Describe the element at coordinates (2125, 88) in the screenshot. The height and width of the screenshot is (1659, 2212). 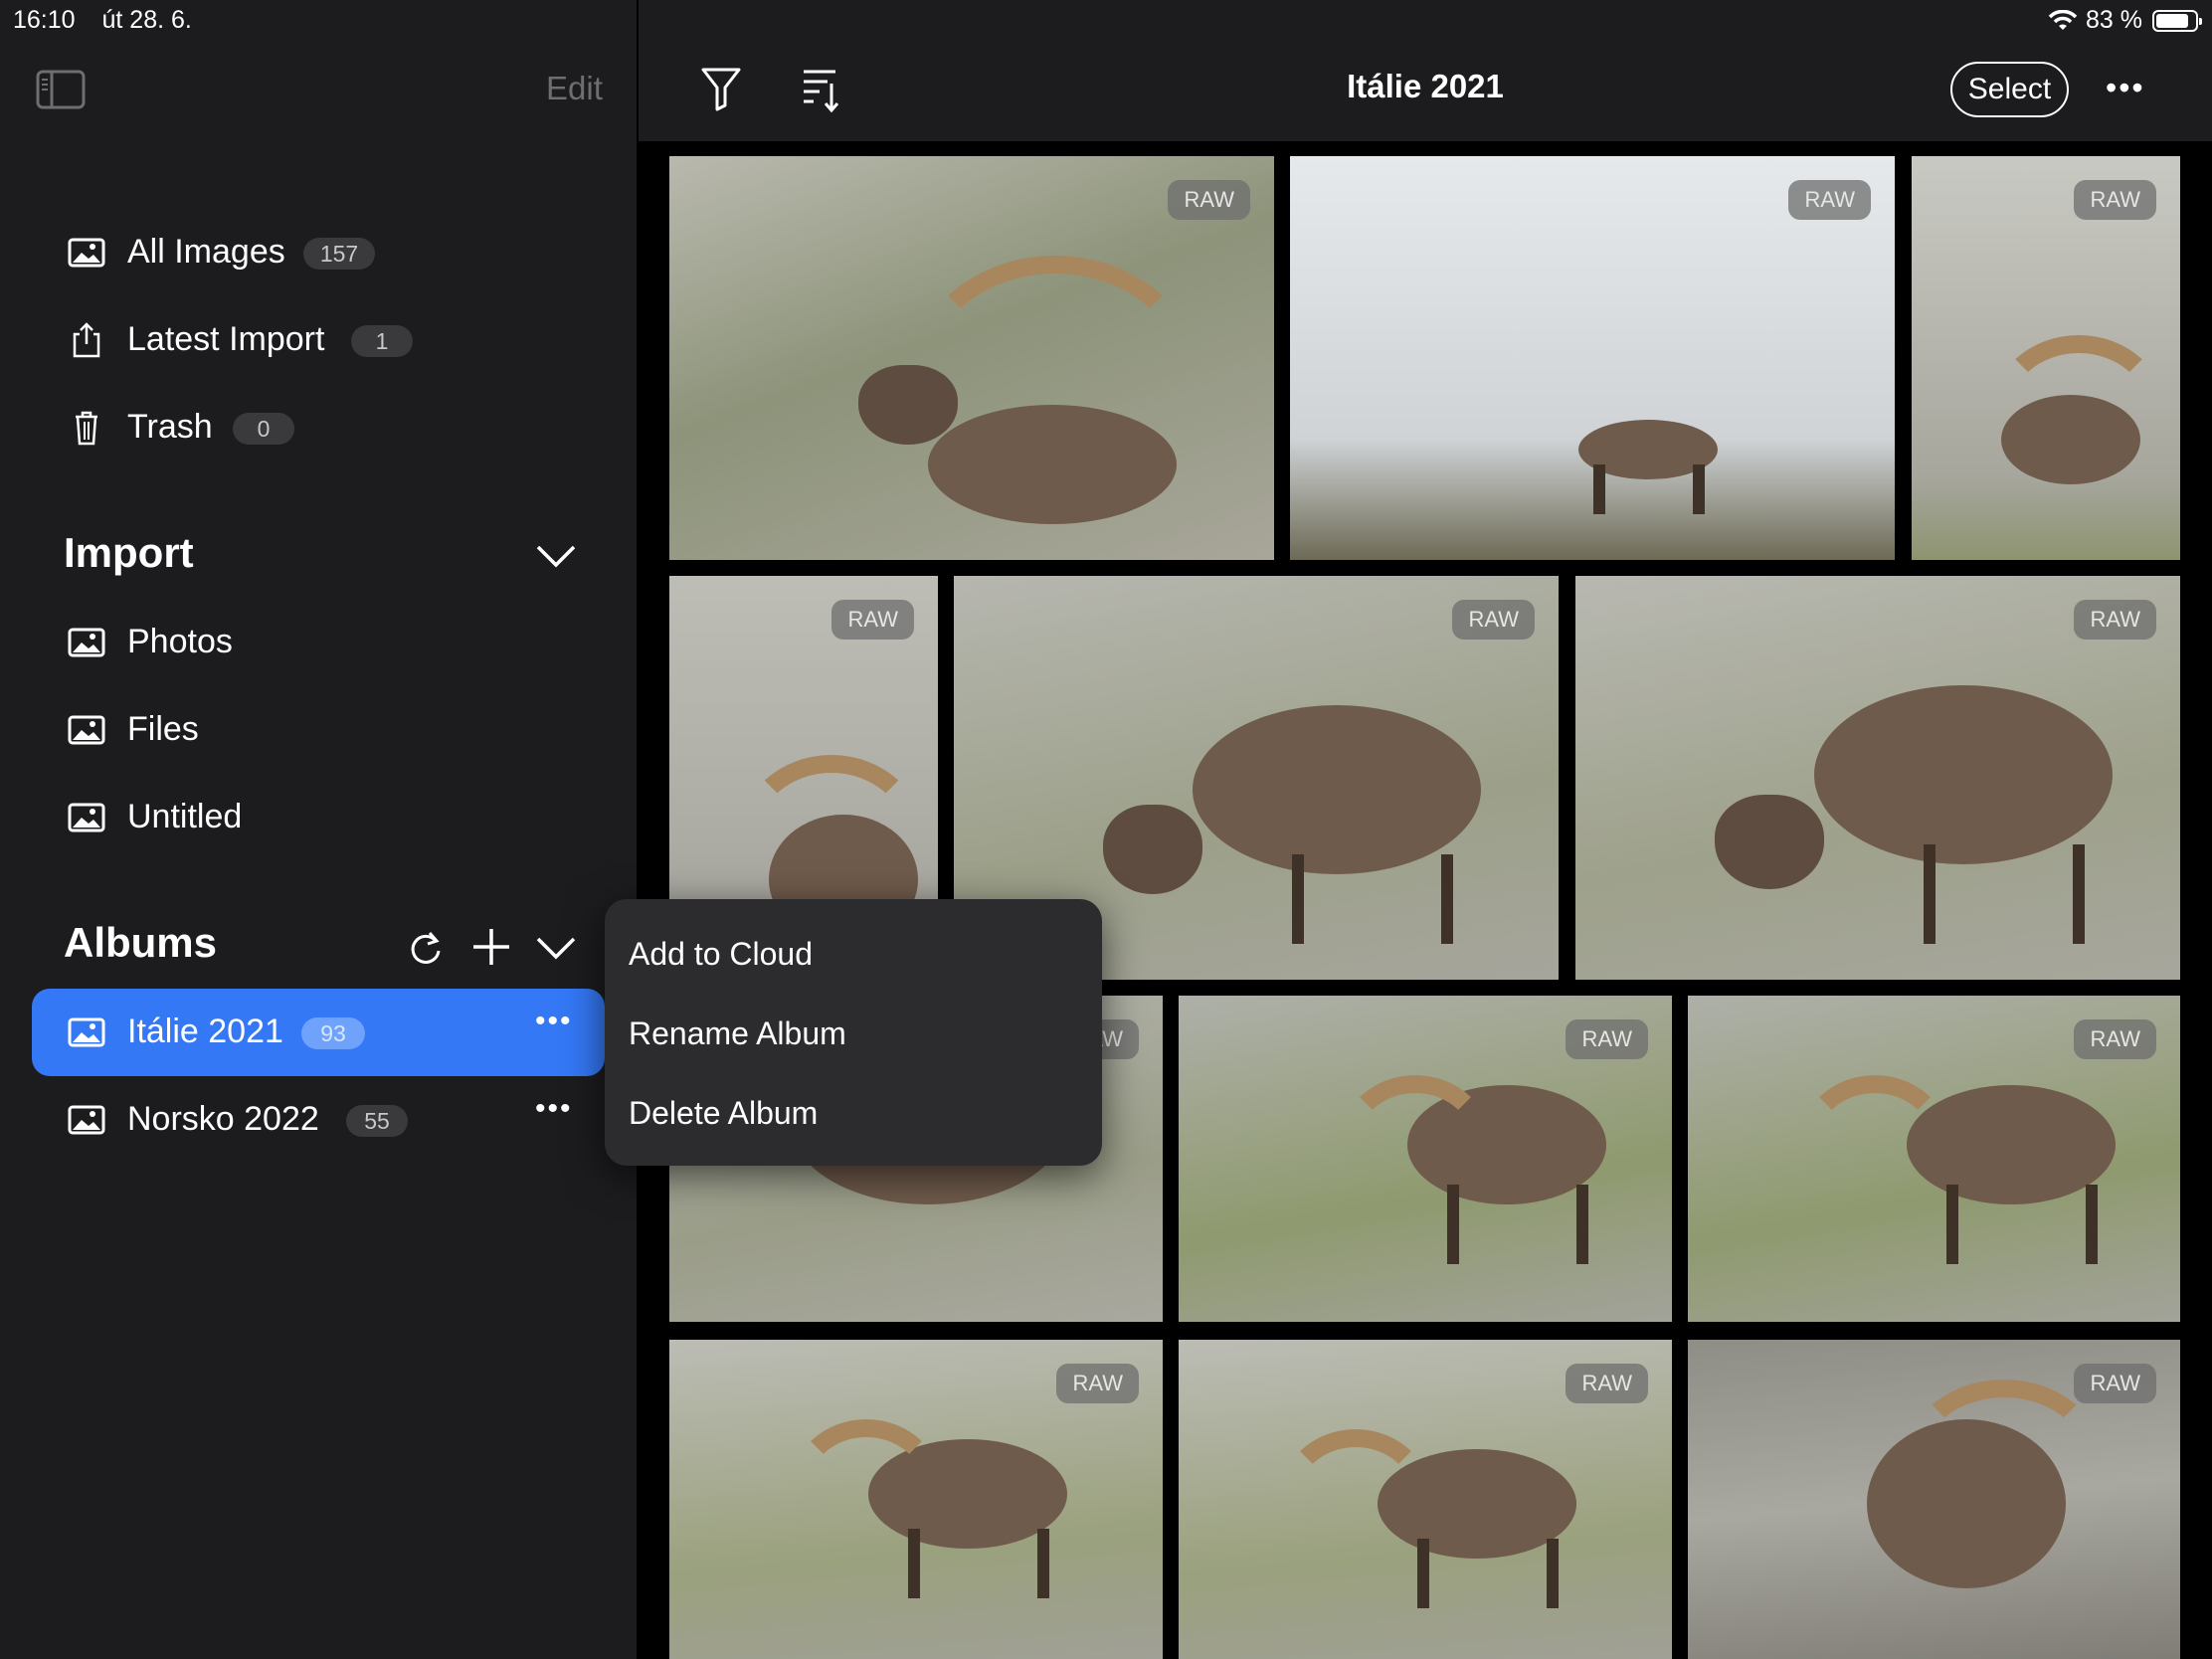
I see `more-options-icon: •••` at that location.